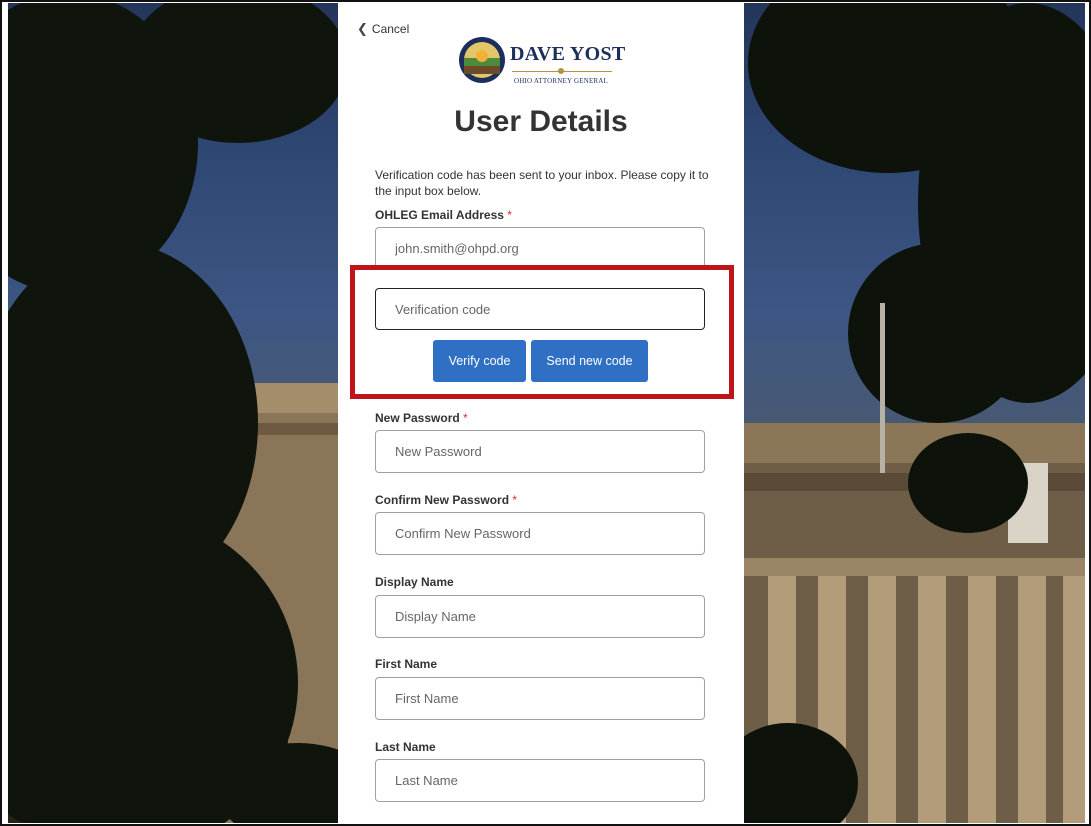 Image resolution: width=1091 pixels, height=826 pixels. Describe the element at coordinates (561, 81) in the screenshot. I see `logo-subtitle: OHIO ATTORNEY GENERAL` at that location.